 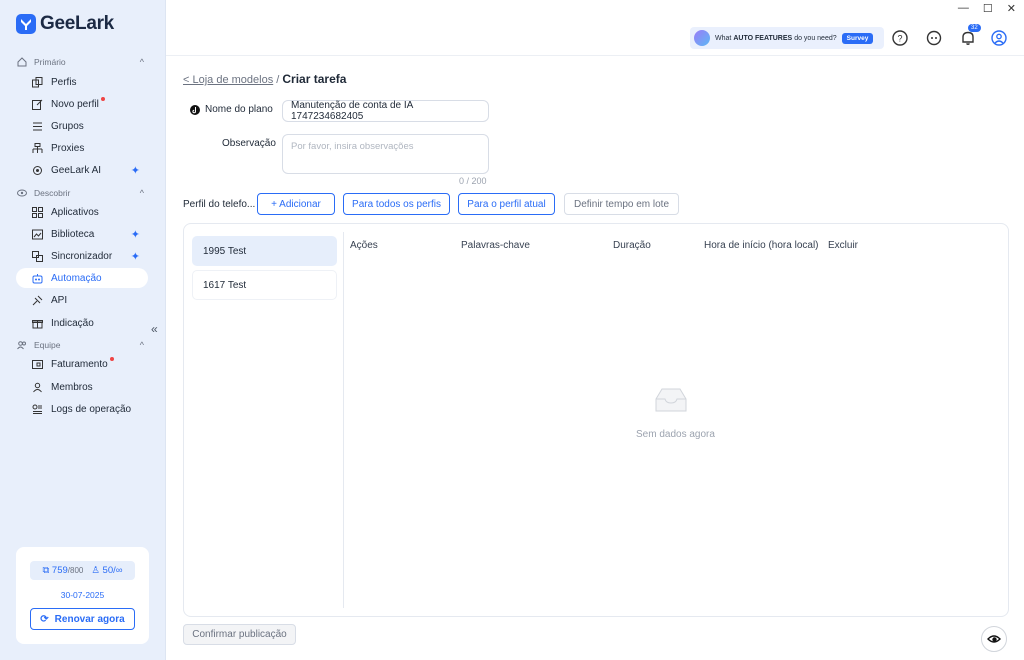 I want to click on section-label: Primário, so click(x=50, y=62).